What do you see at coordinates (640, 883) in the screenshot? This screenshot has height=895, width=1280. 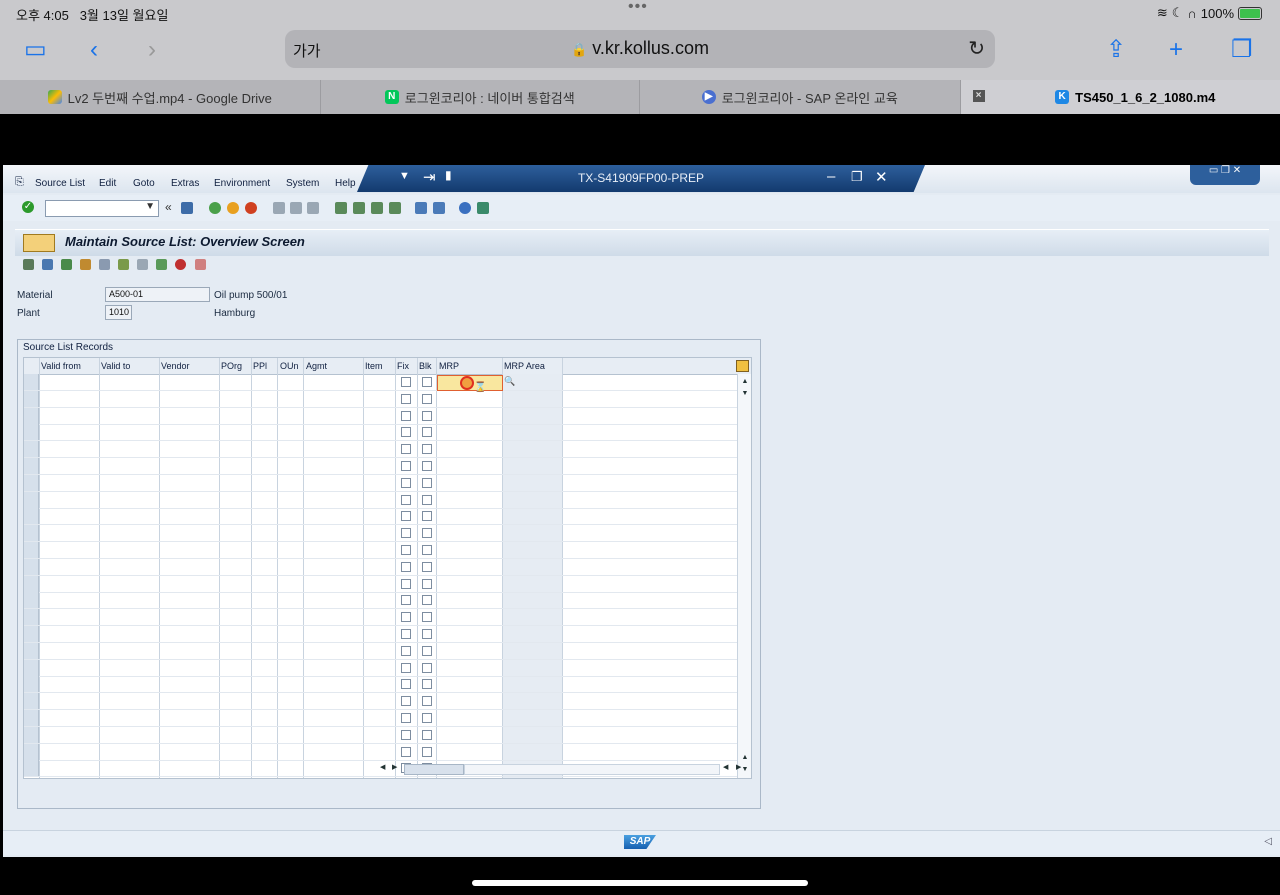 I see `home-indicator` at bounding box center [640, 883].